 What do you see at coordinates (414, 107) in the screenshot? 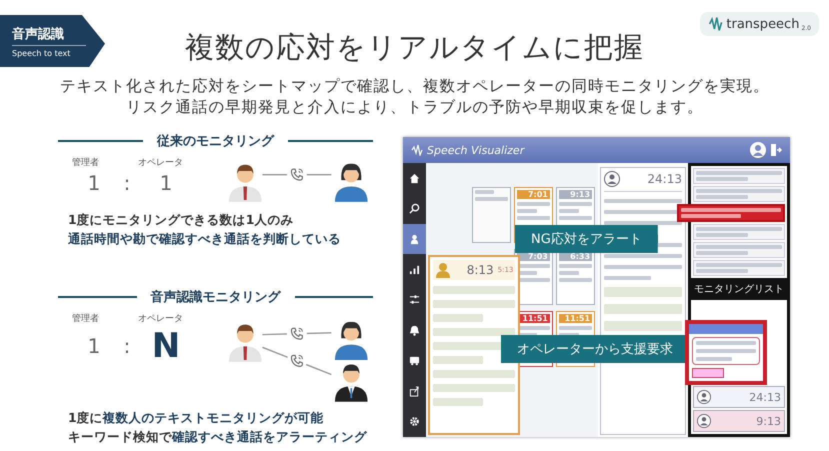
I see `description-text: リスク通話の早期発見と介入により、トラブルの予防や早期収束を促します。` at bounding box center [414, 107].